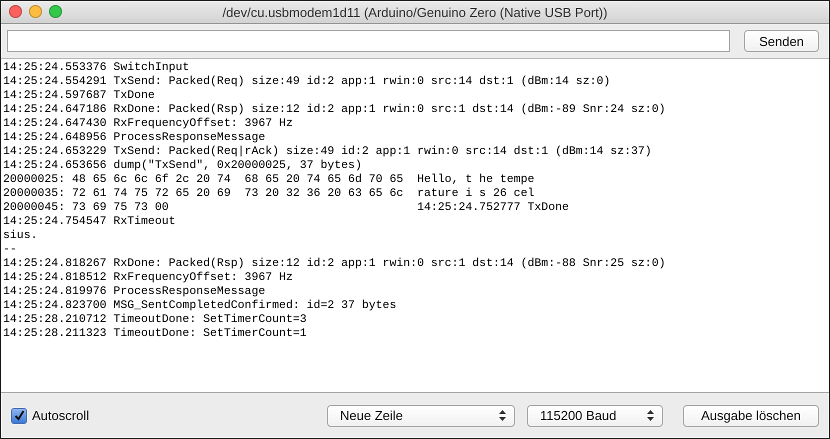  I want to click on output-line: 14:25:24.597687 TxDone, so click(79, 96).